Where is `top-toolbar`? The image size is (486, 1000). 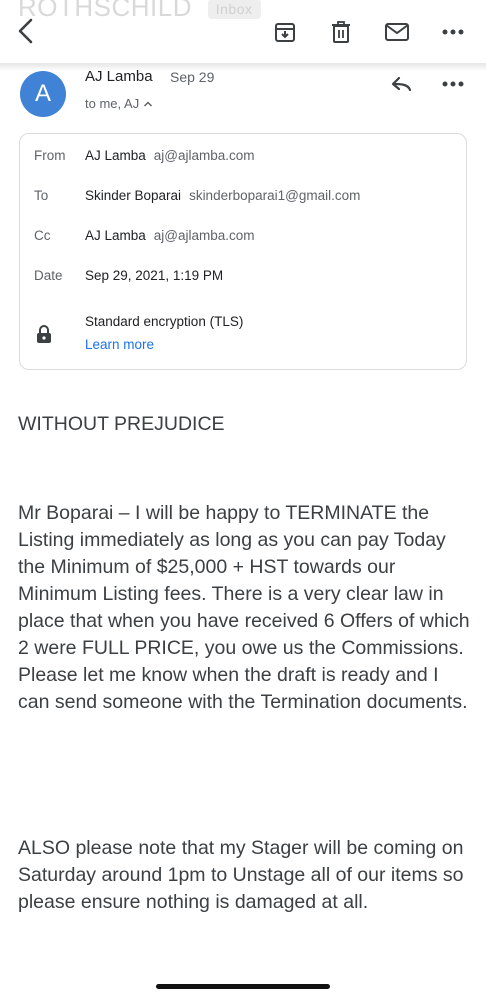 top-toolbar is located at coordinates (243, 32).